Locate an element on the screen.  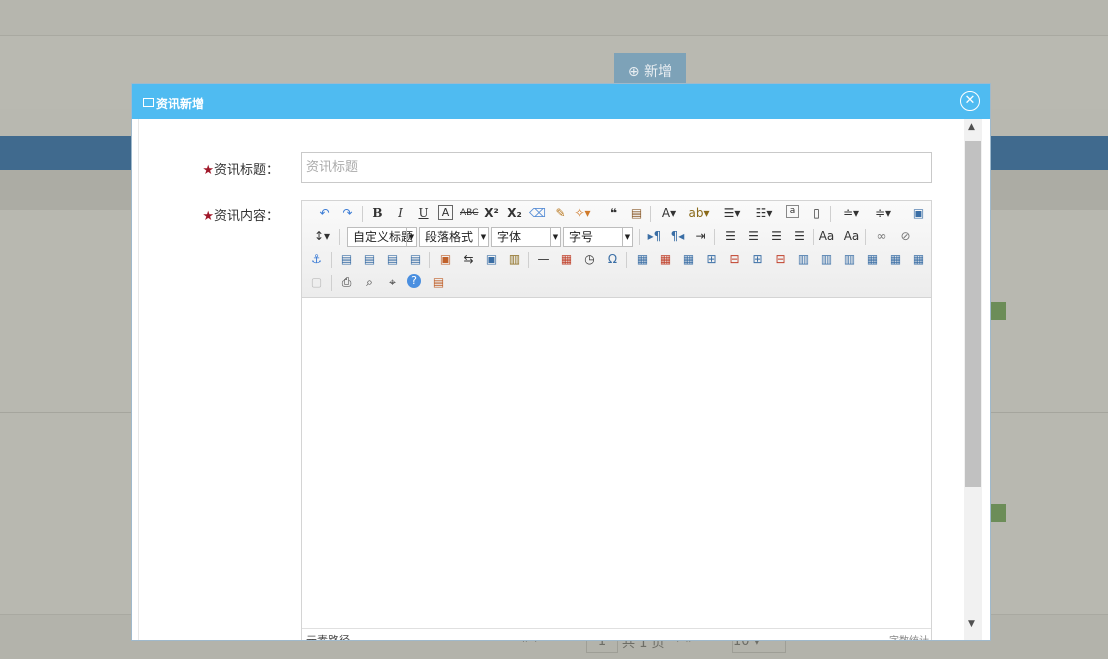
image-center-icon: ▤ is located at coordinates (415, 259).